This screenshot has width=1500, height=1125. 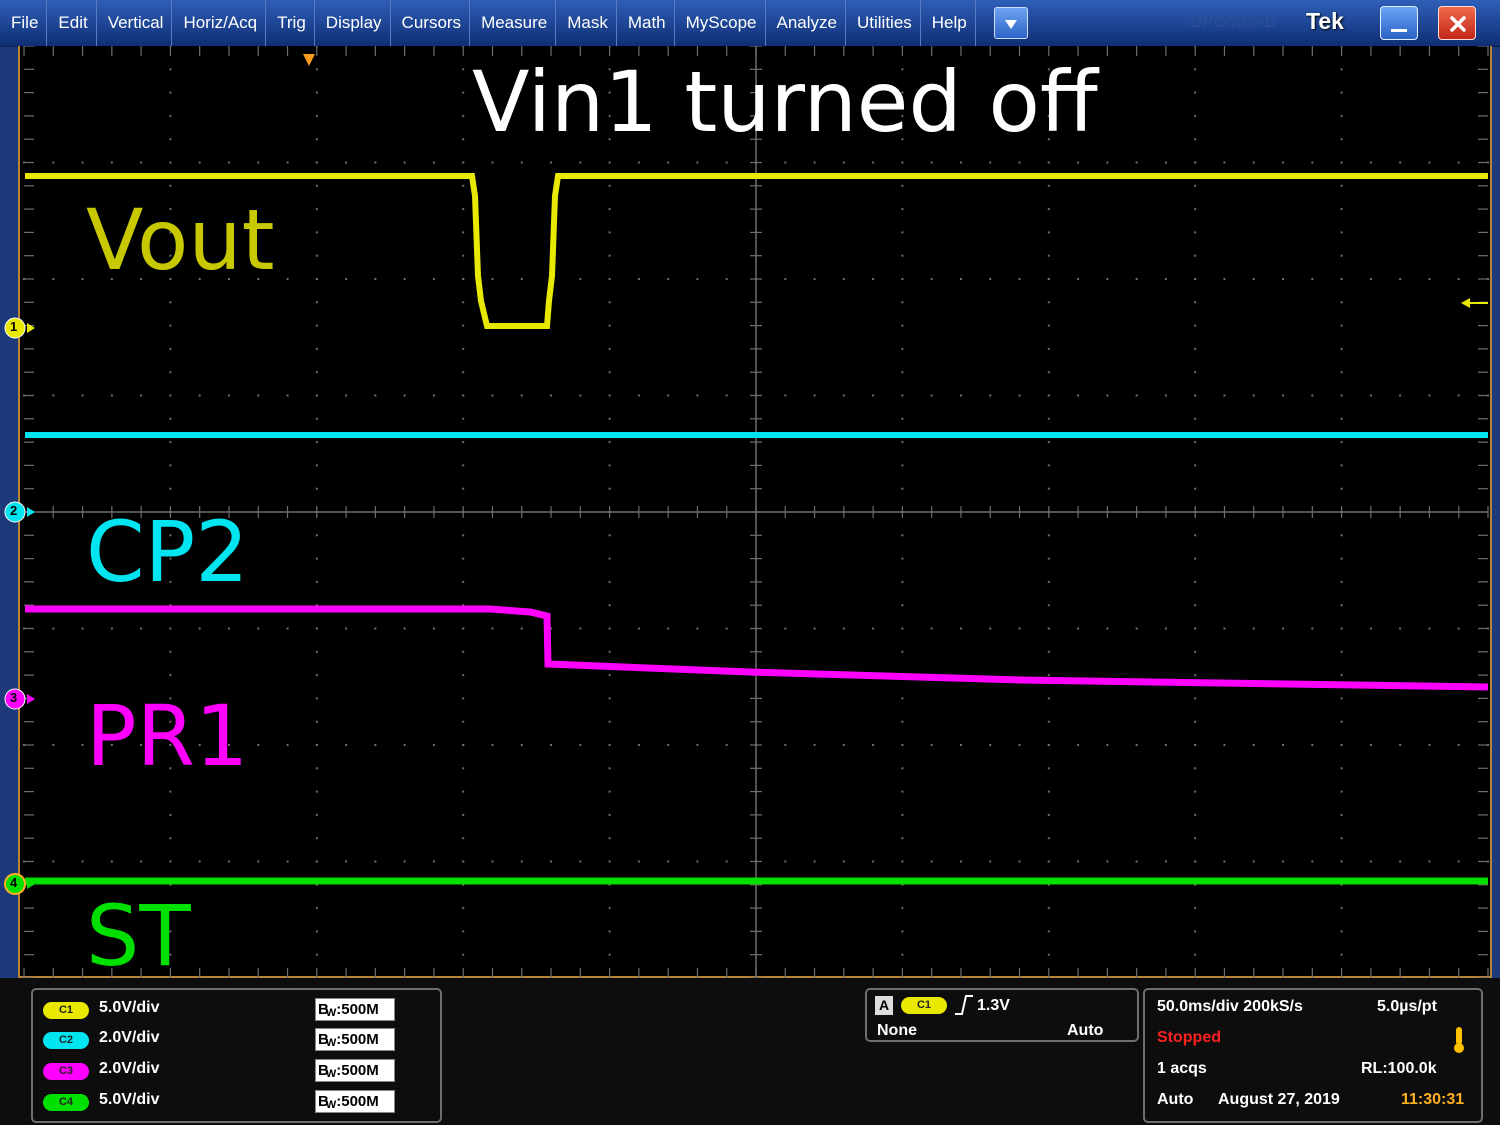 I want to click on channel-4-marker: 4, so click(x=24, y=884).